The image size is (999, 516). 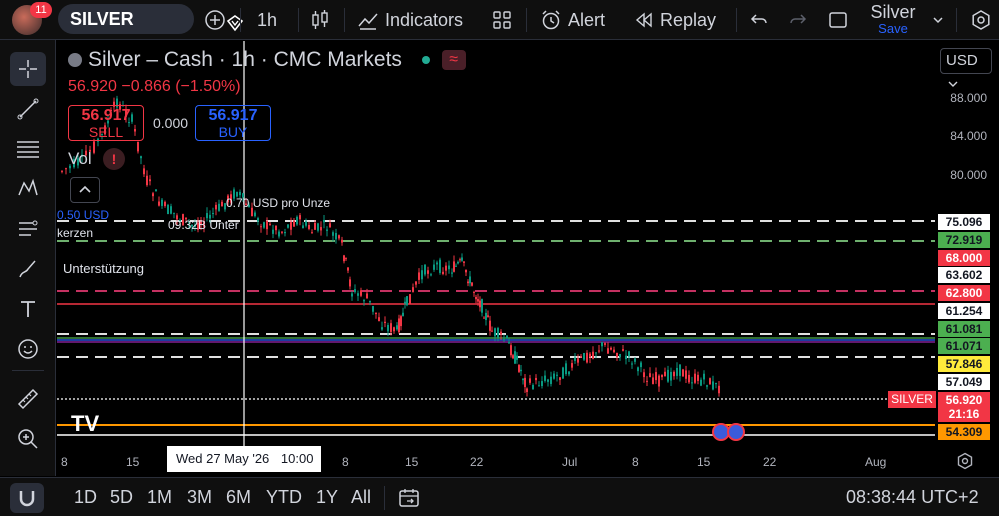 I want to click on clock-timezone: 08:38:44 UTC+2, so click(x=912, y=497).